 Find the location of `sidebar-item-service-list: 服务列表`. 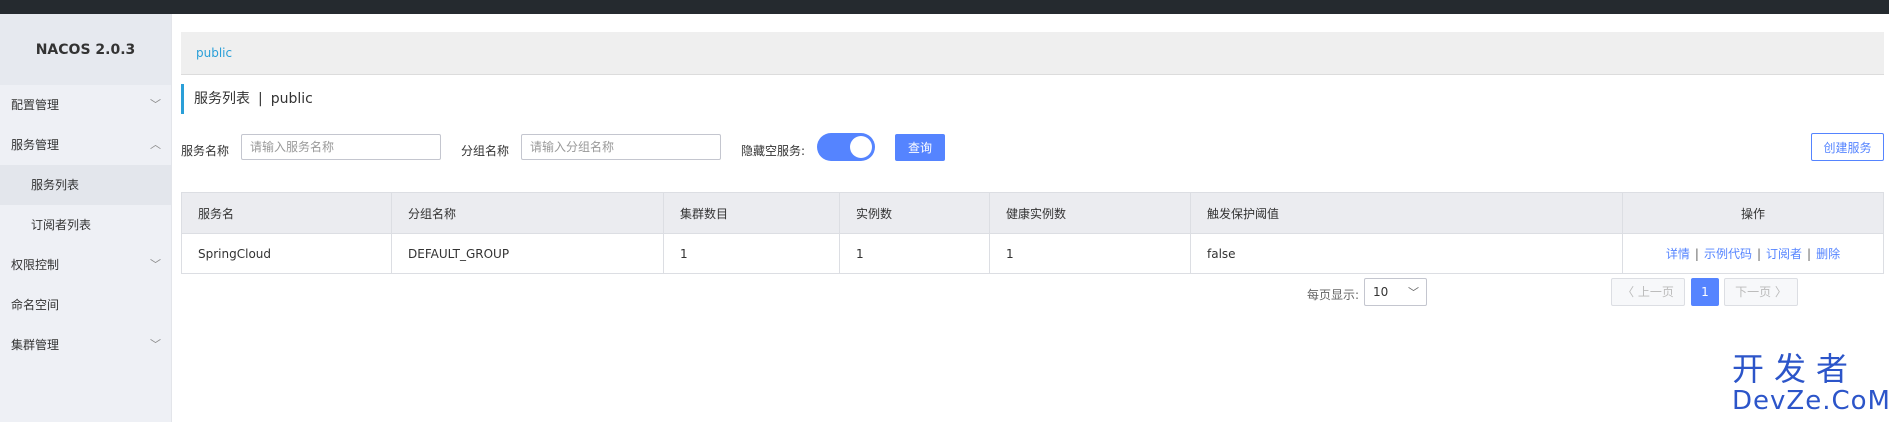

sidebar-item-service-list: 服务列表 is located at coordinates (85, 185).